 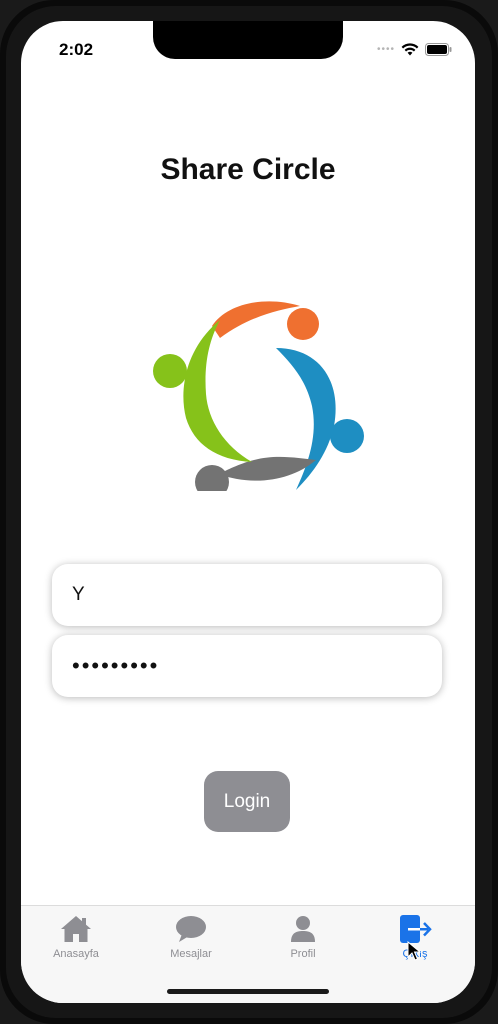 What do you see at coordinates (217, 391) in the screenshot?
I see `logo-green-figure` at bounding box center [217, 391].